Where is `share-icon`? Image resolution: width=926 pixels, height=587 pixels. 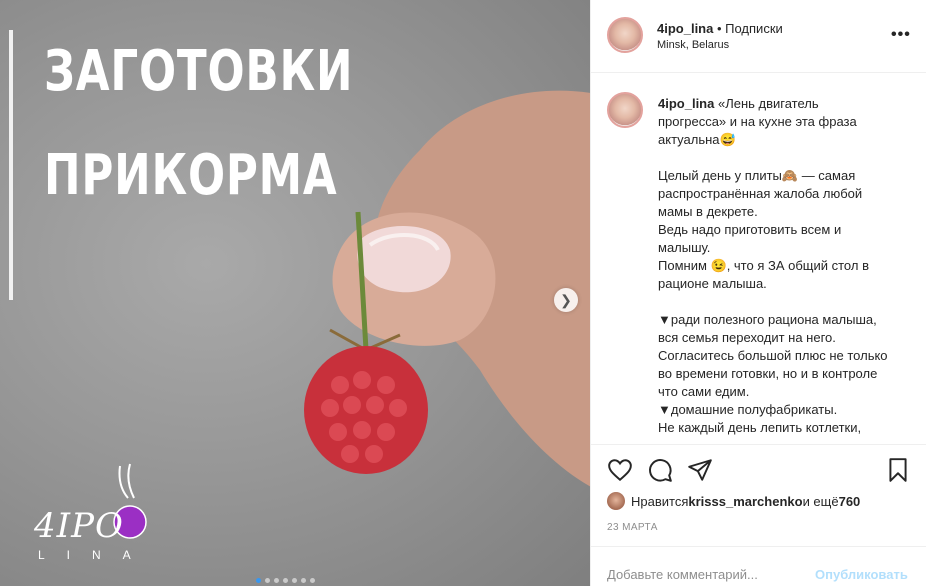 share-icon is located at coordinates (700, 470).